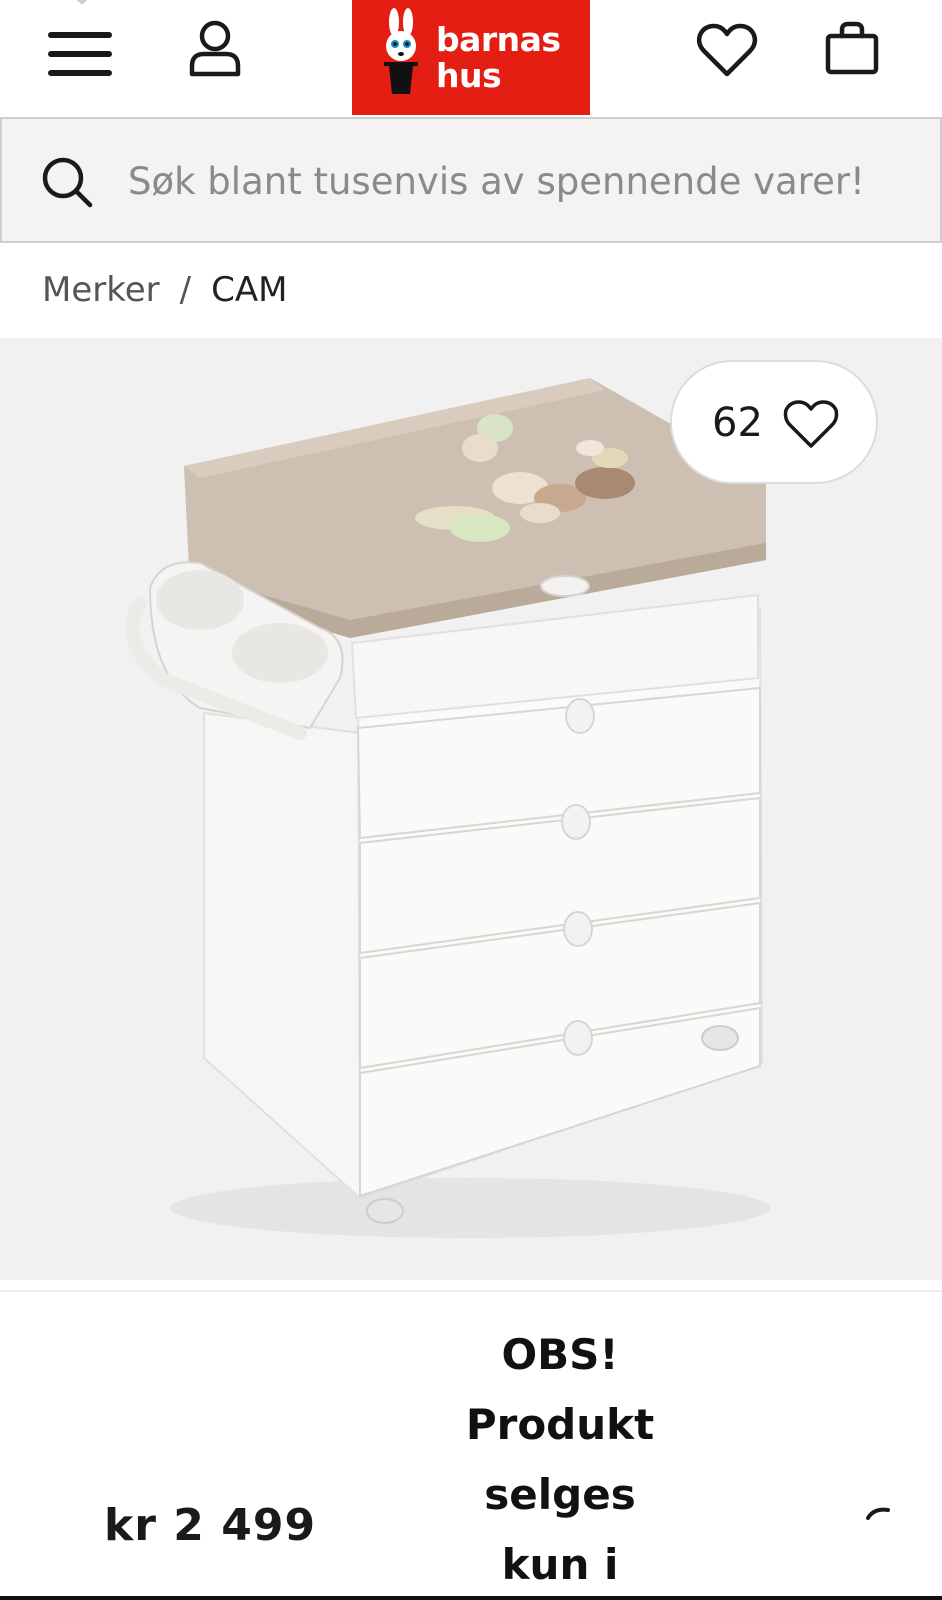 The image size is (942, 1600). I want to click on loading-spinner-icon, so click(878, 1513).